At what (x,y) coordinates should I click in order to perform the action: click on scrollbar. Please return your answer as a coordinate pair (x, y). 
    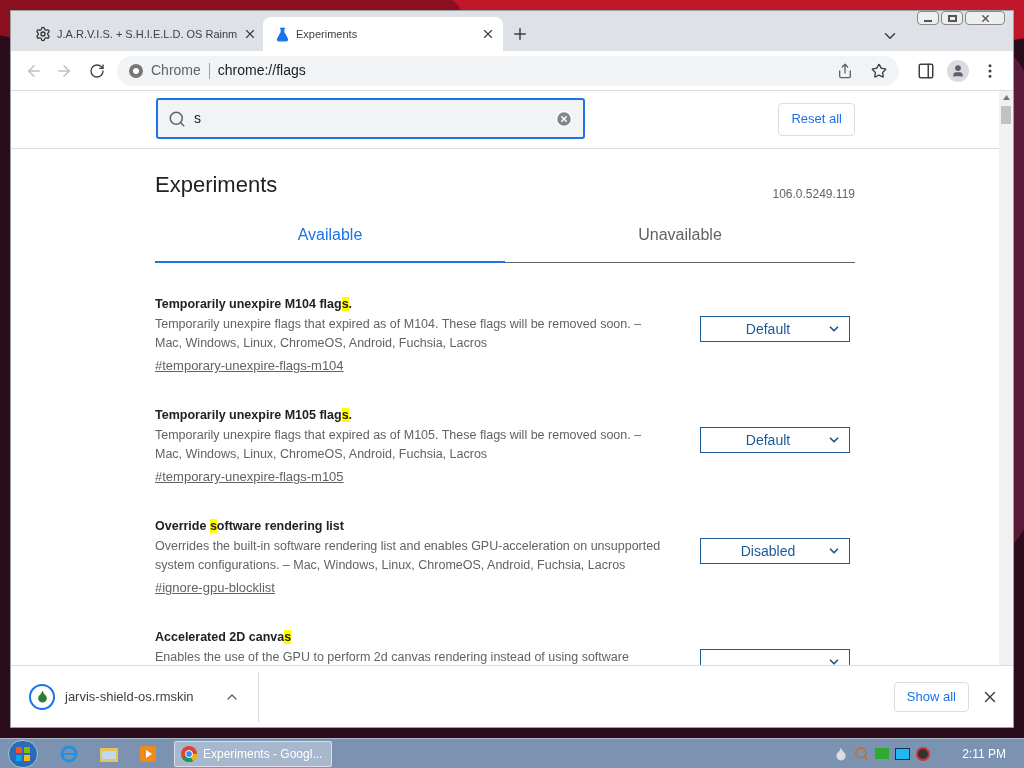
    Looking at the image, I should click on (1006, 378).